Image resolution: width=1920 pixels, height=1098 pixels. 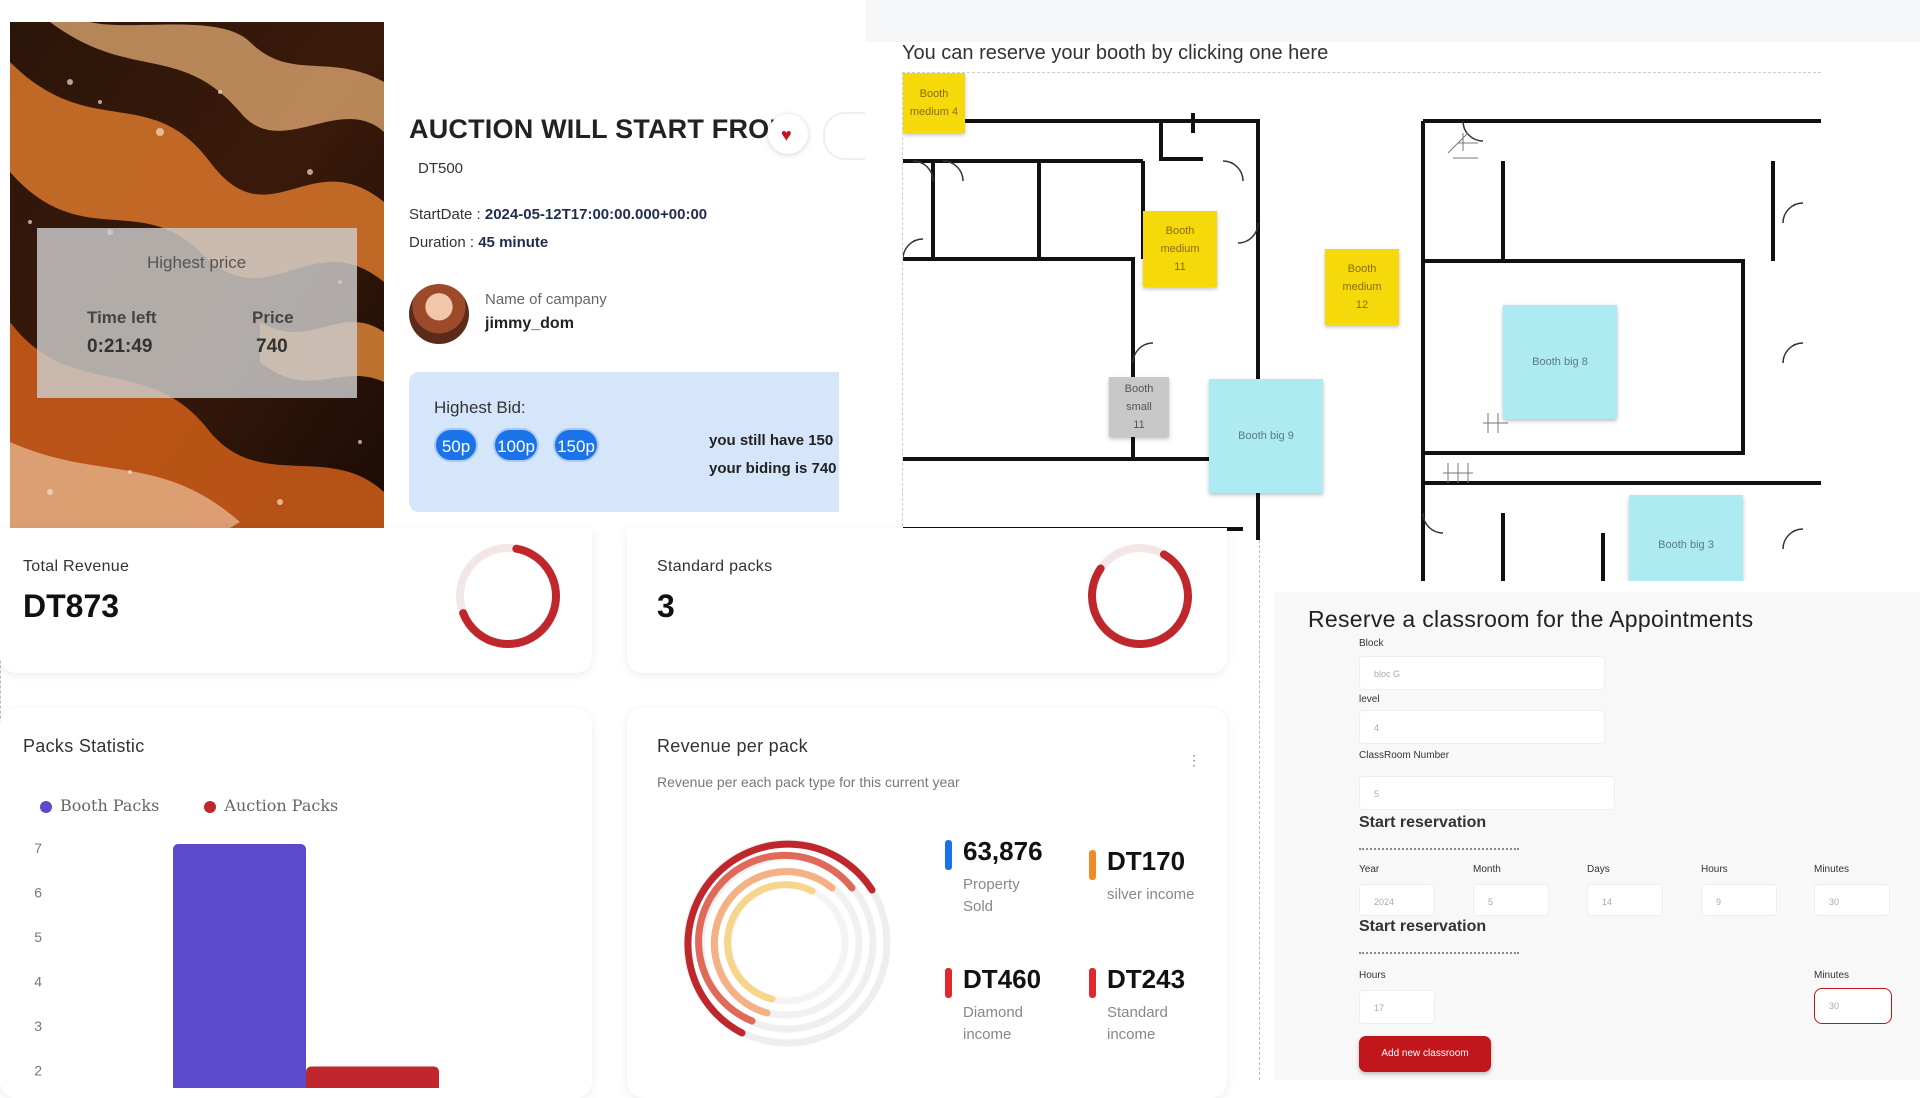 I want to click on booth-big-8-label: Booth big 8, so click(x=1560, y=362).